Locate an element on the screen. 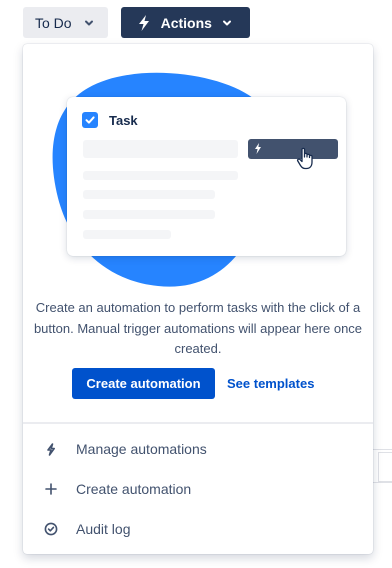 The height and width of the screenshot is (568, 392). see-templates-link: See templates is located at coordinates (270, 383).